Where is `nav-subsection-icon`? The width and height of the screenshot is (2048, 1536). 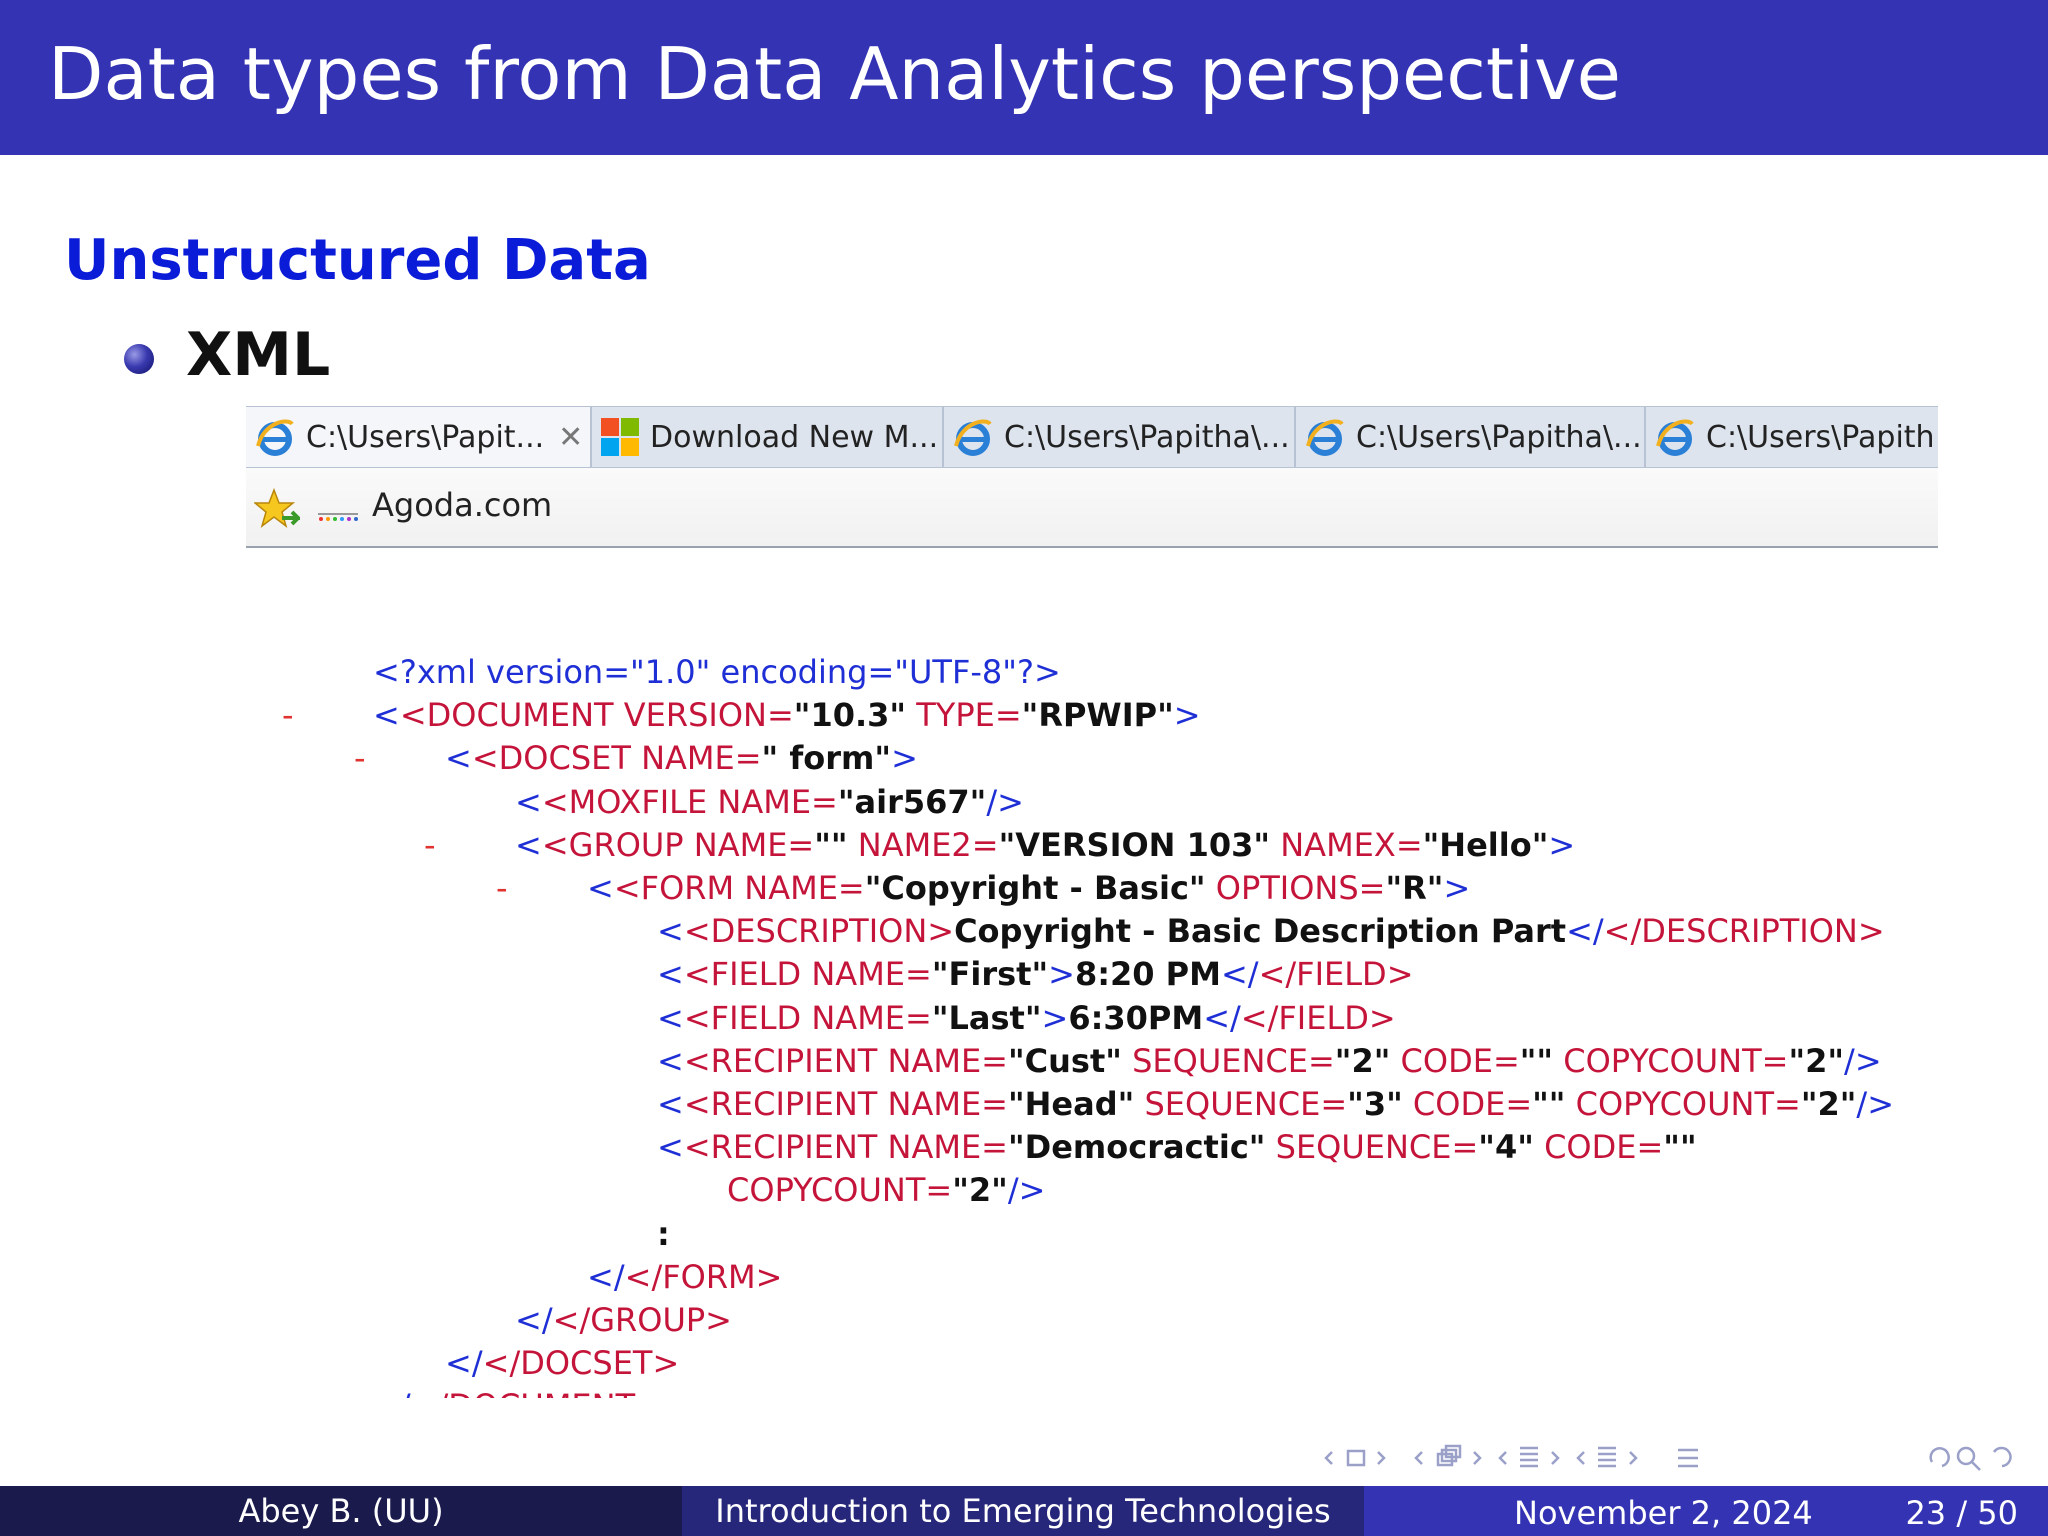 nav-subsection-icon is located at coordinates (1529, 1457).